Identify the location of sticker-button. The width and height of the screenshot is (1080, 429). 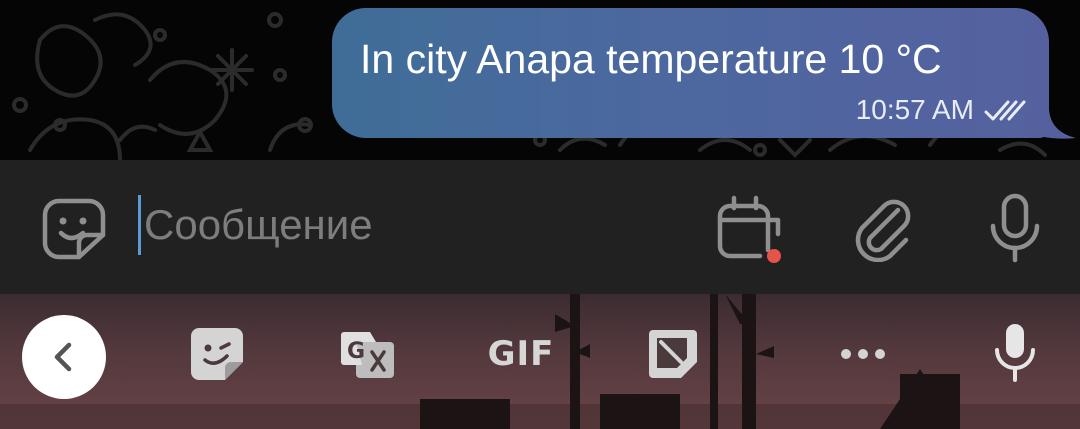
(74, 229).